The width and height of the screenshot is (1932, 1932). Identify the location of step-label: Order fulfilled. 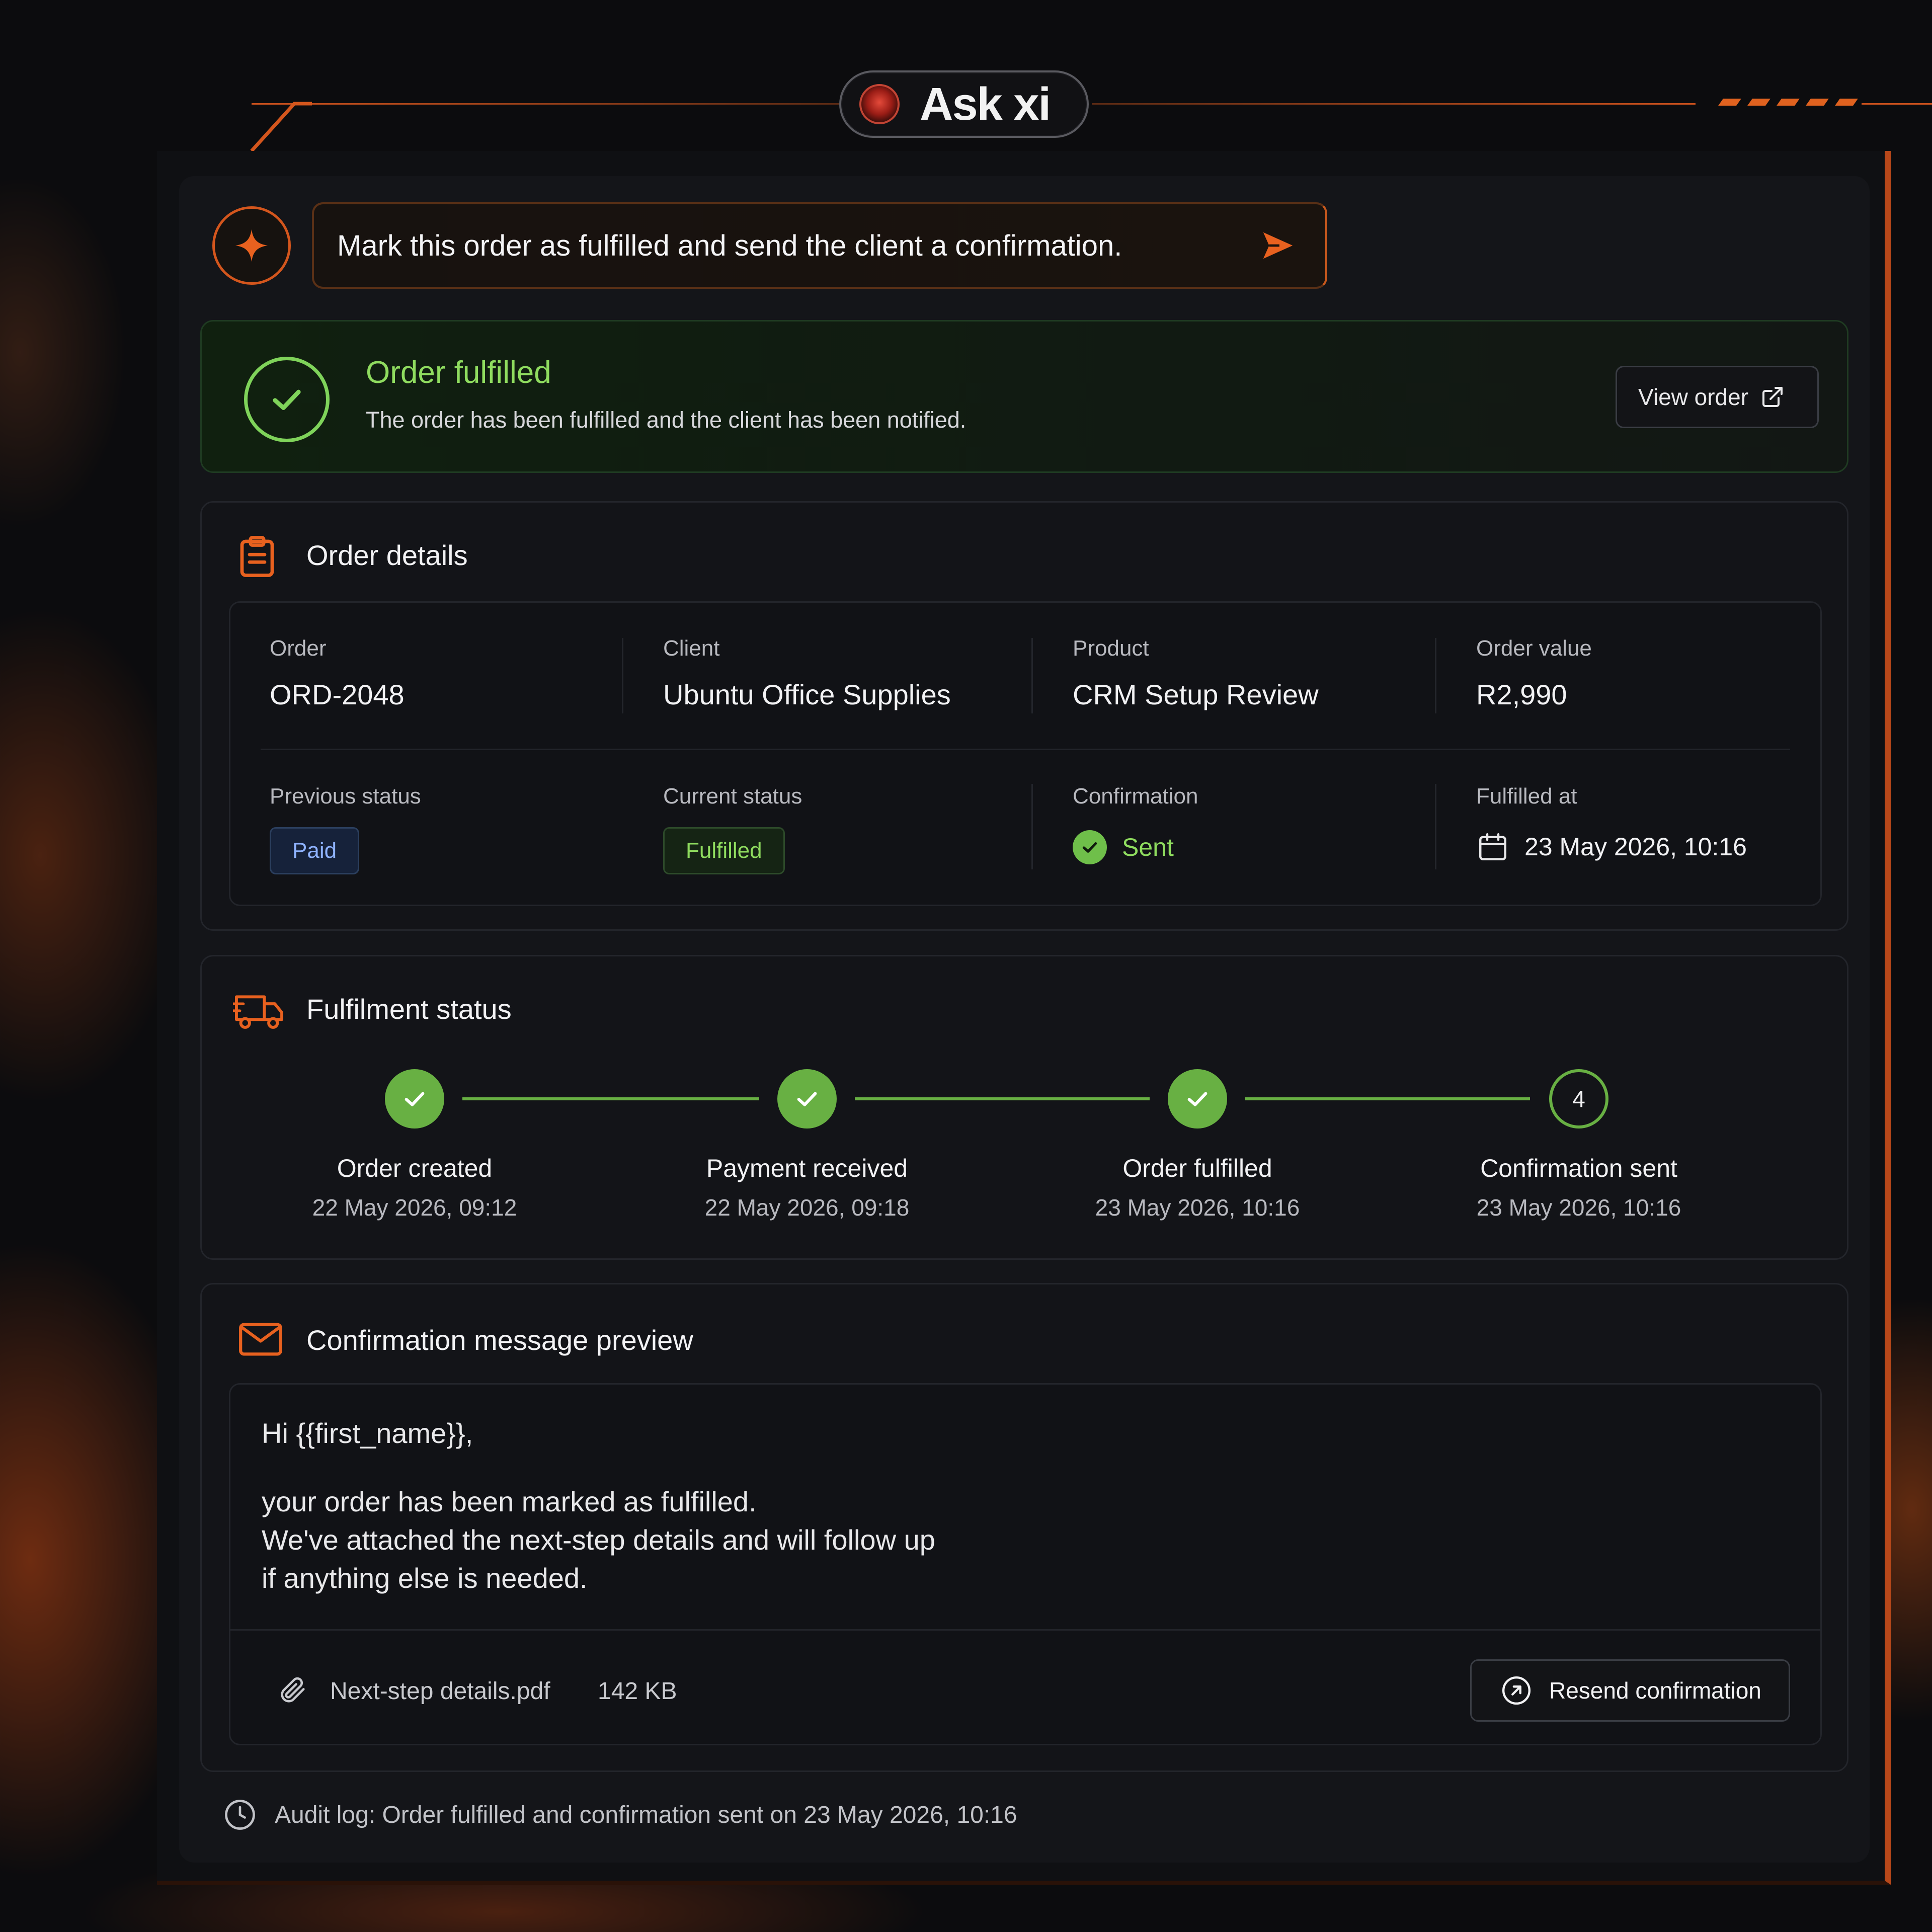
(1197, 1168).